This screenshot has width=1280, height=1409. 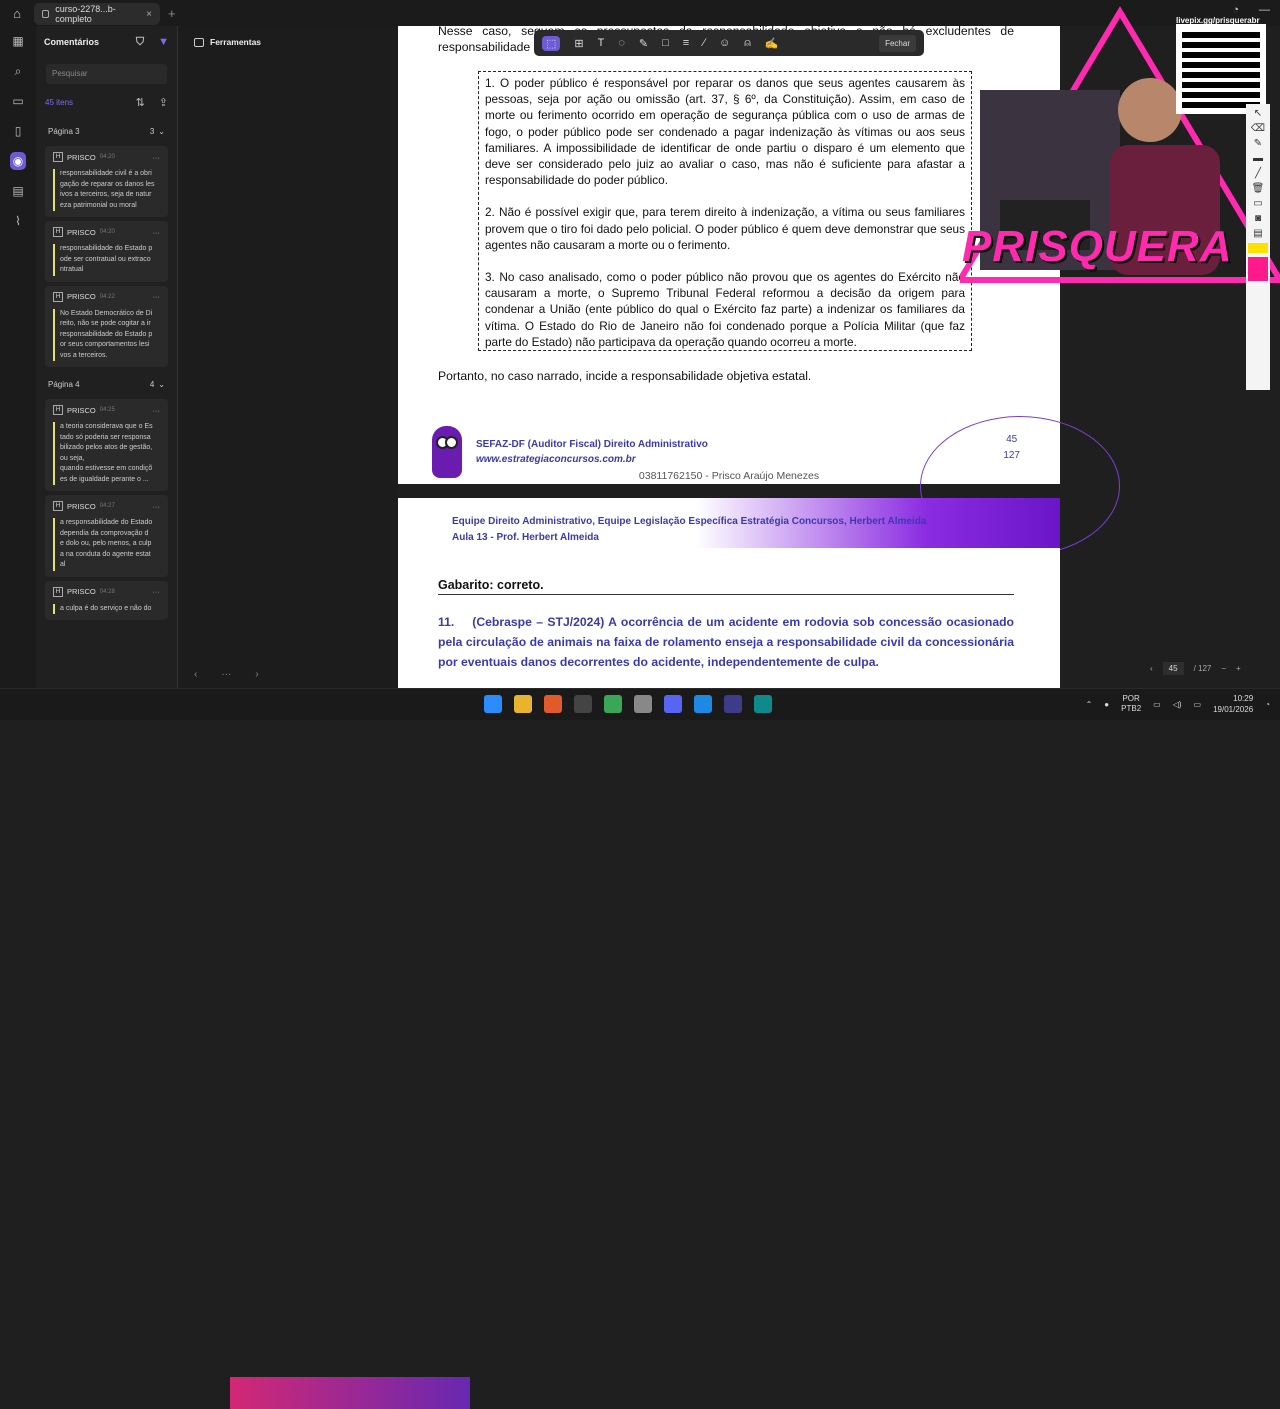 What do you see at coordinates (149, 14) in the screenshot?
I see `close-tab-icon: ×` at bounding box center [149, 14].